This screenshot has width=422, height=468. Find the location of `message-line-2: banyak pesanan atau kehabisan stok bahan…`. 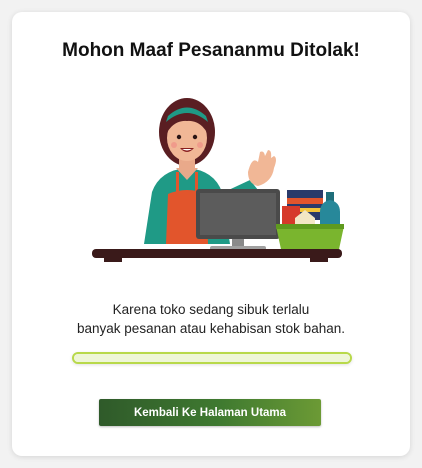

message-line-2: banyak pesanan atau kehabisan stok bahan… is located at coordinates (211, 328).